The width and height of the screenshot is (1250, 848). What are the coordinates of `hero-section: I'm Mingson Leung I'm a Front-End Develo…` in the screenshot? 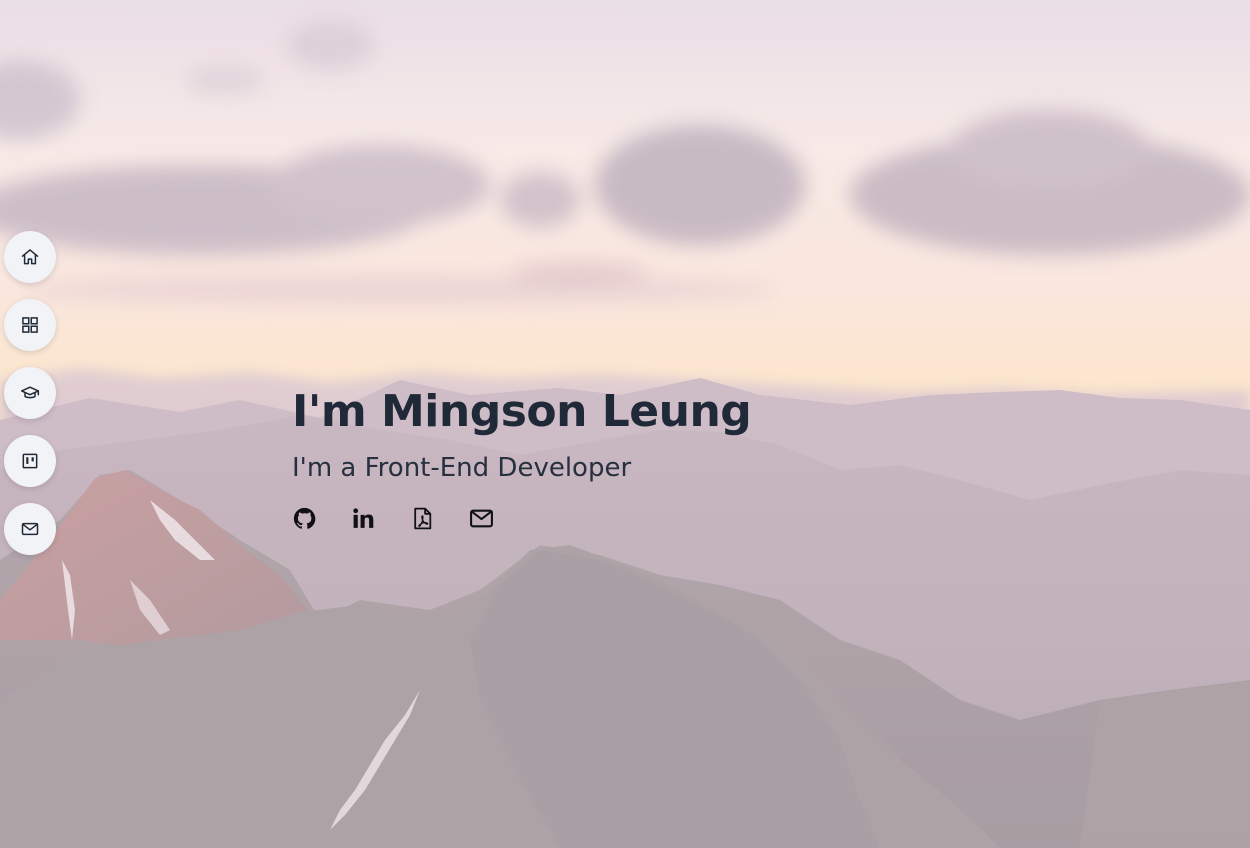 It's located at (522, 457).